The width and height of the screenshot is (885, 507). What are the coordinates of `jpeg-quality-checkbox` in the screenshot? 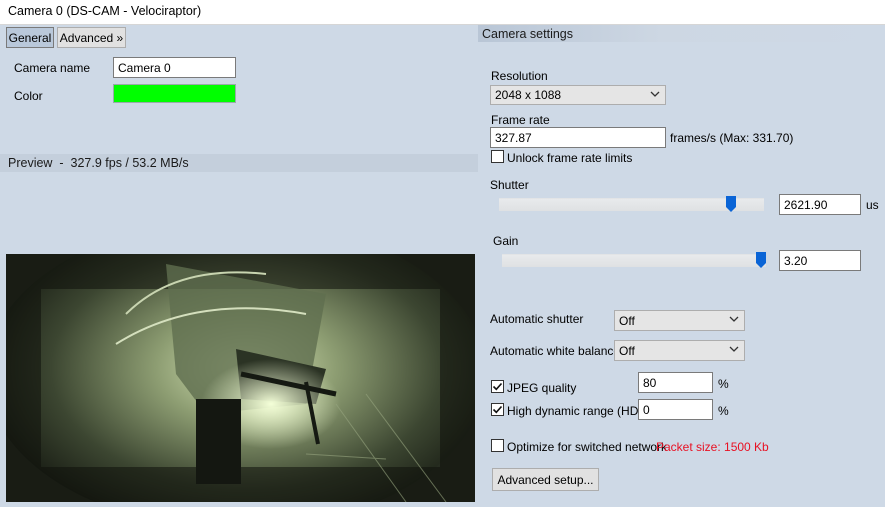 It's located at (497, 386).